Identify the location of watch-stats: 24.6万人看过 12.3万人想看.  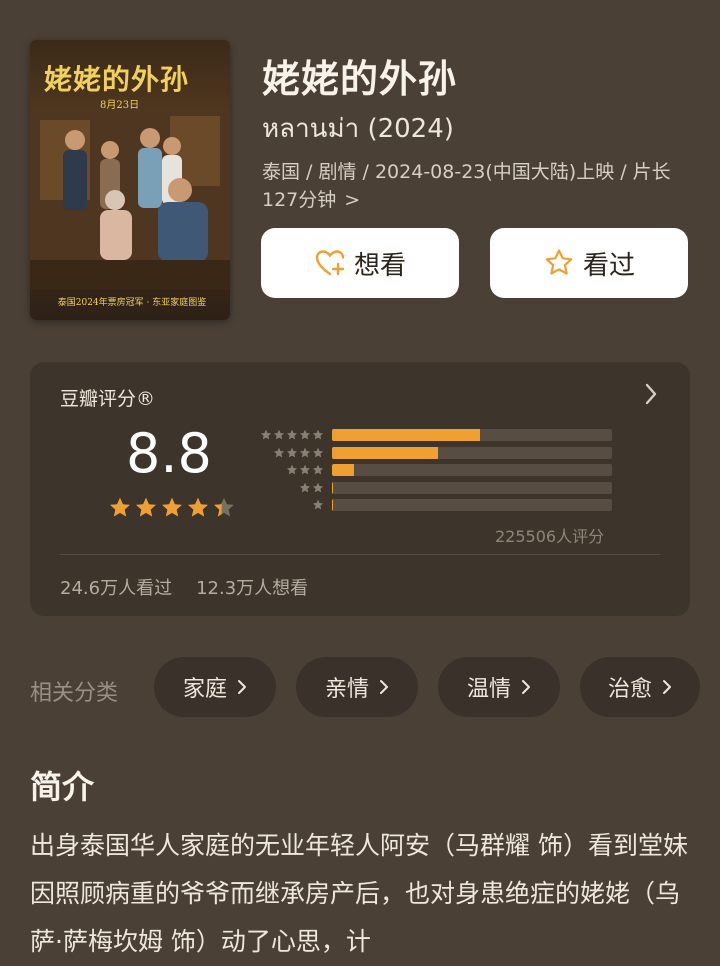
(184, 587).